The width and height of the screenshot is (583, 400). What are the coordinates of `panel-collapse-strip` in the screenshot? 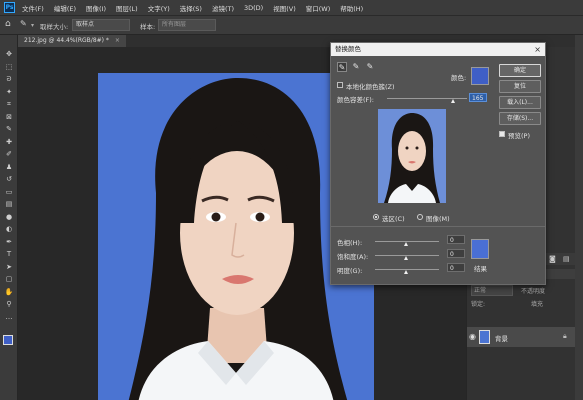 It's located at (579, 217).